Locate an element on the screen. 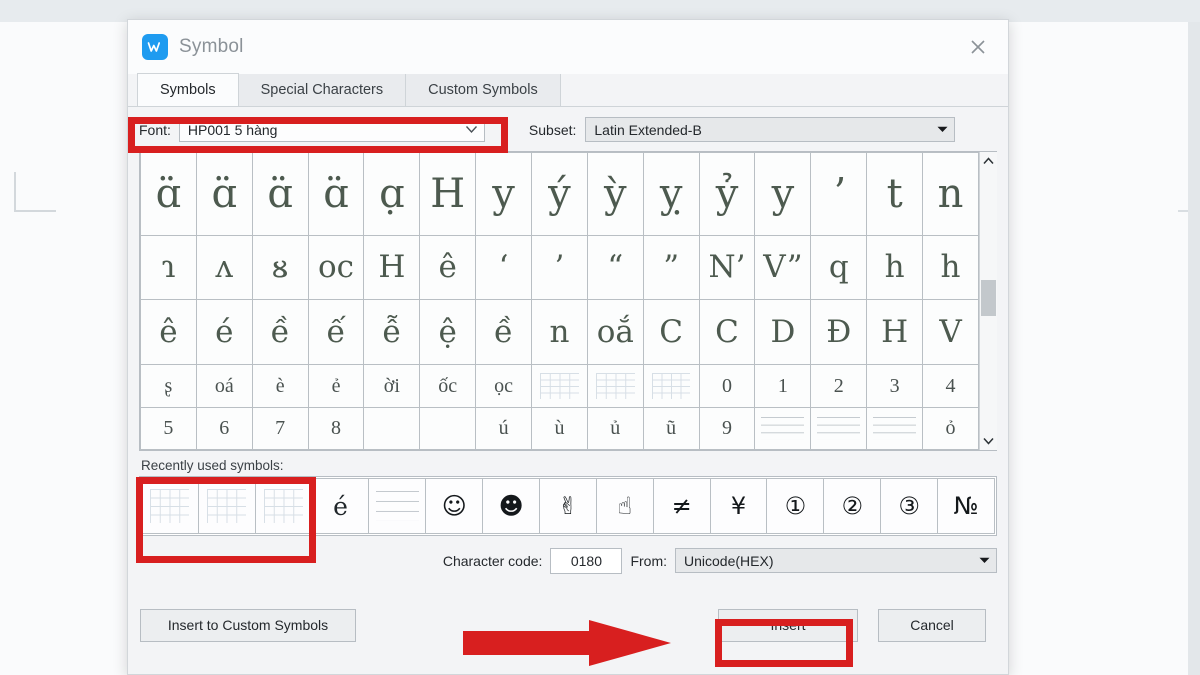 The width and height of the screenshot is (1200, 675). cancel-button: Cancel is located at coordinates (932, 625).